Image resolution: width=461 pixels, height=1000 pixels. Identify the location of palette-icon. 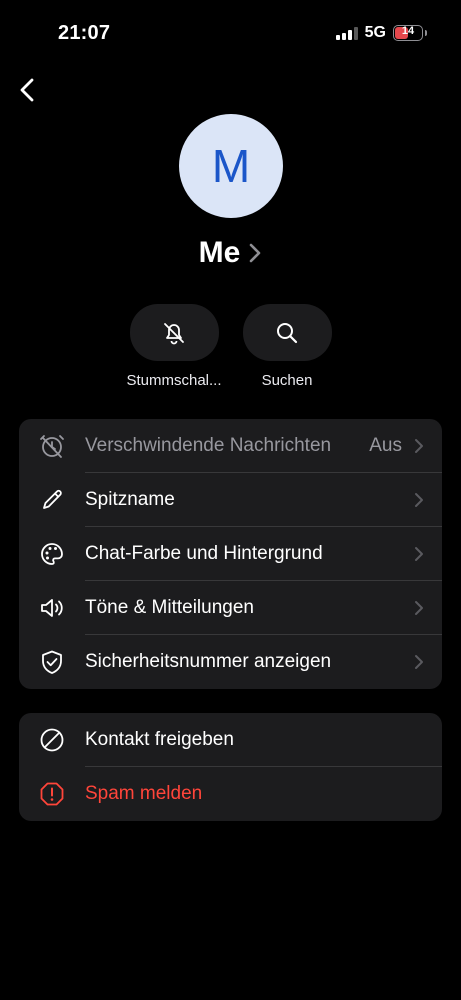
(52, 554).